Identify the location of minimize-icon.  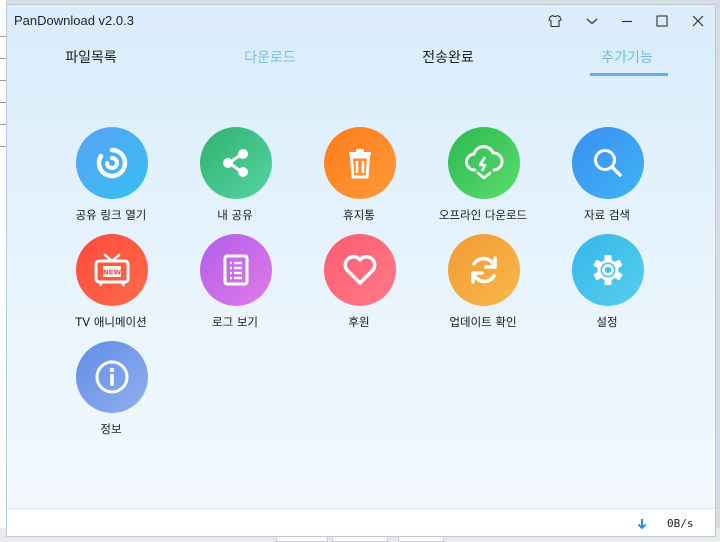
(627, 21).